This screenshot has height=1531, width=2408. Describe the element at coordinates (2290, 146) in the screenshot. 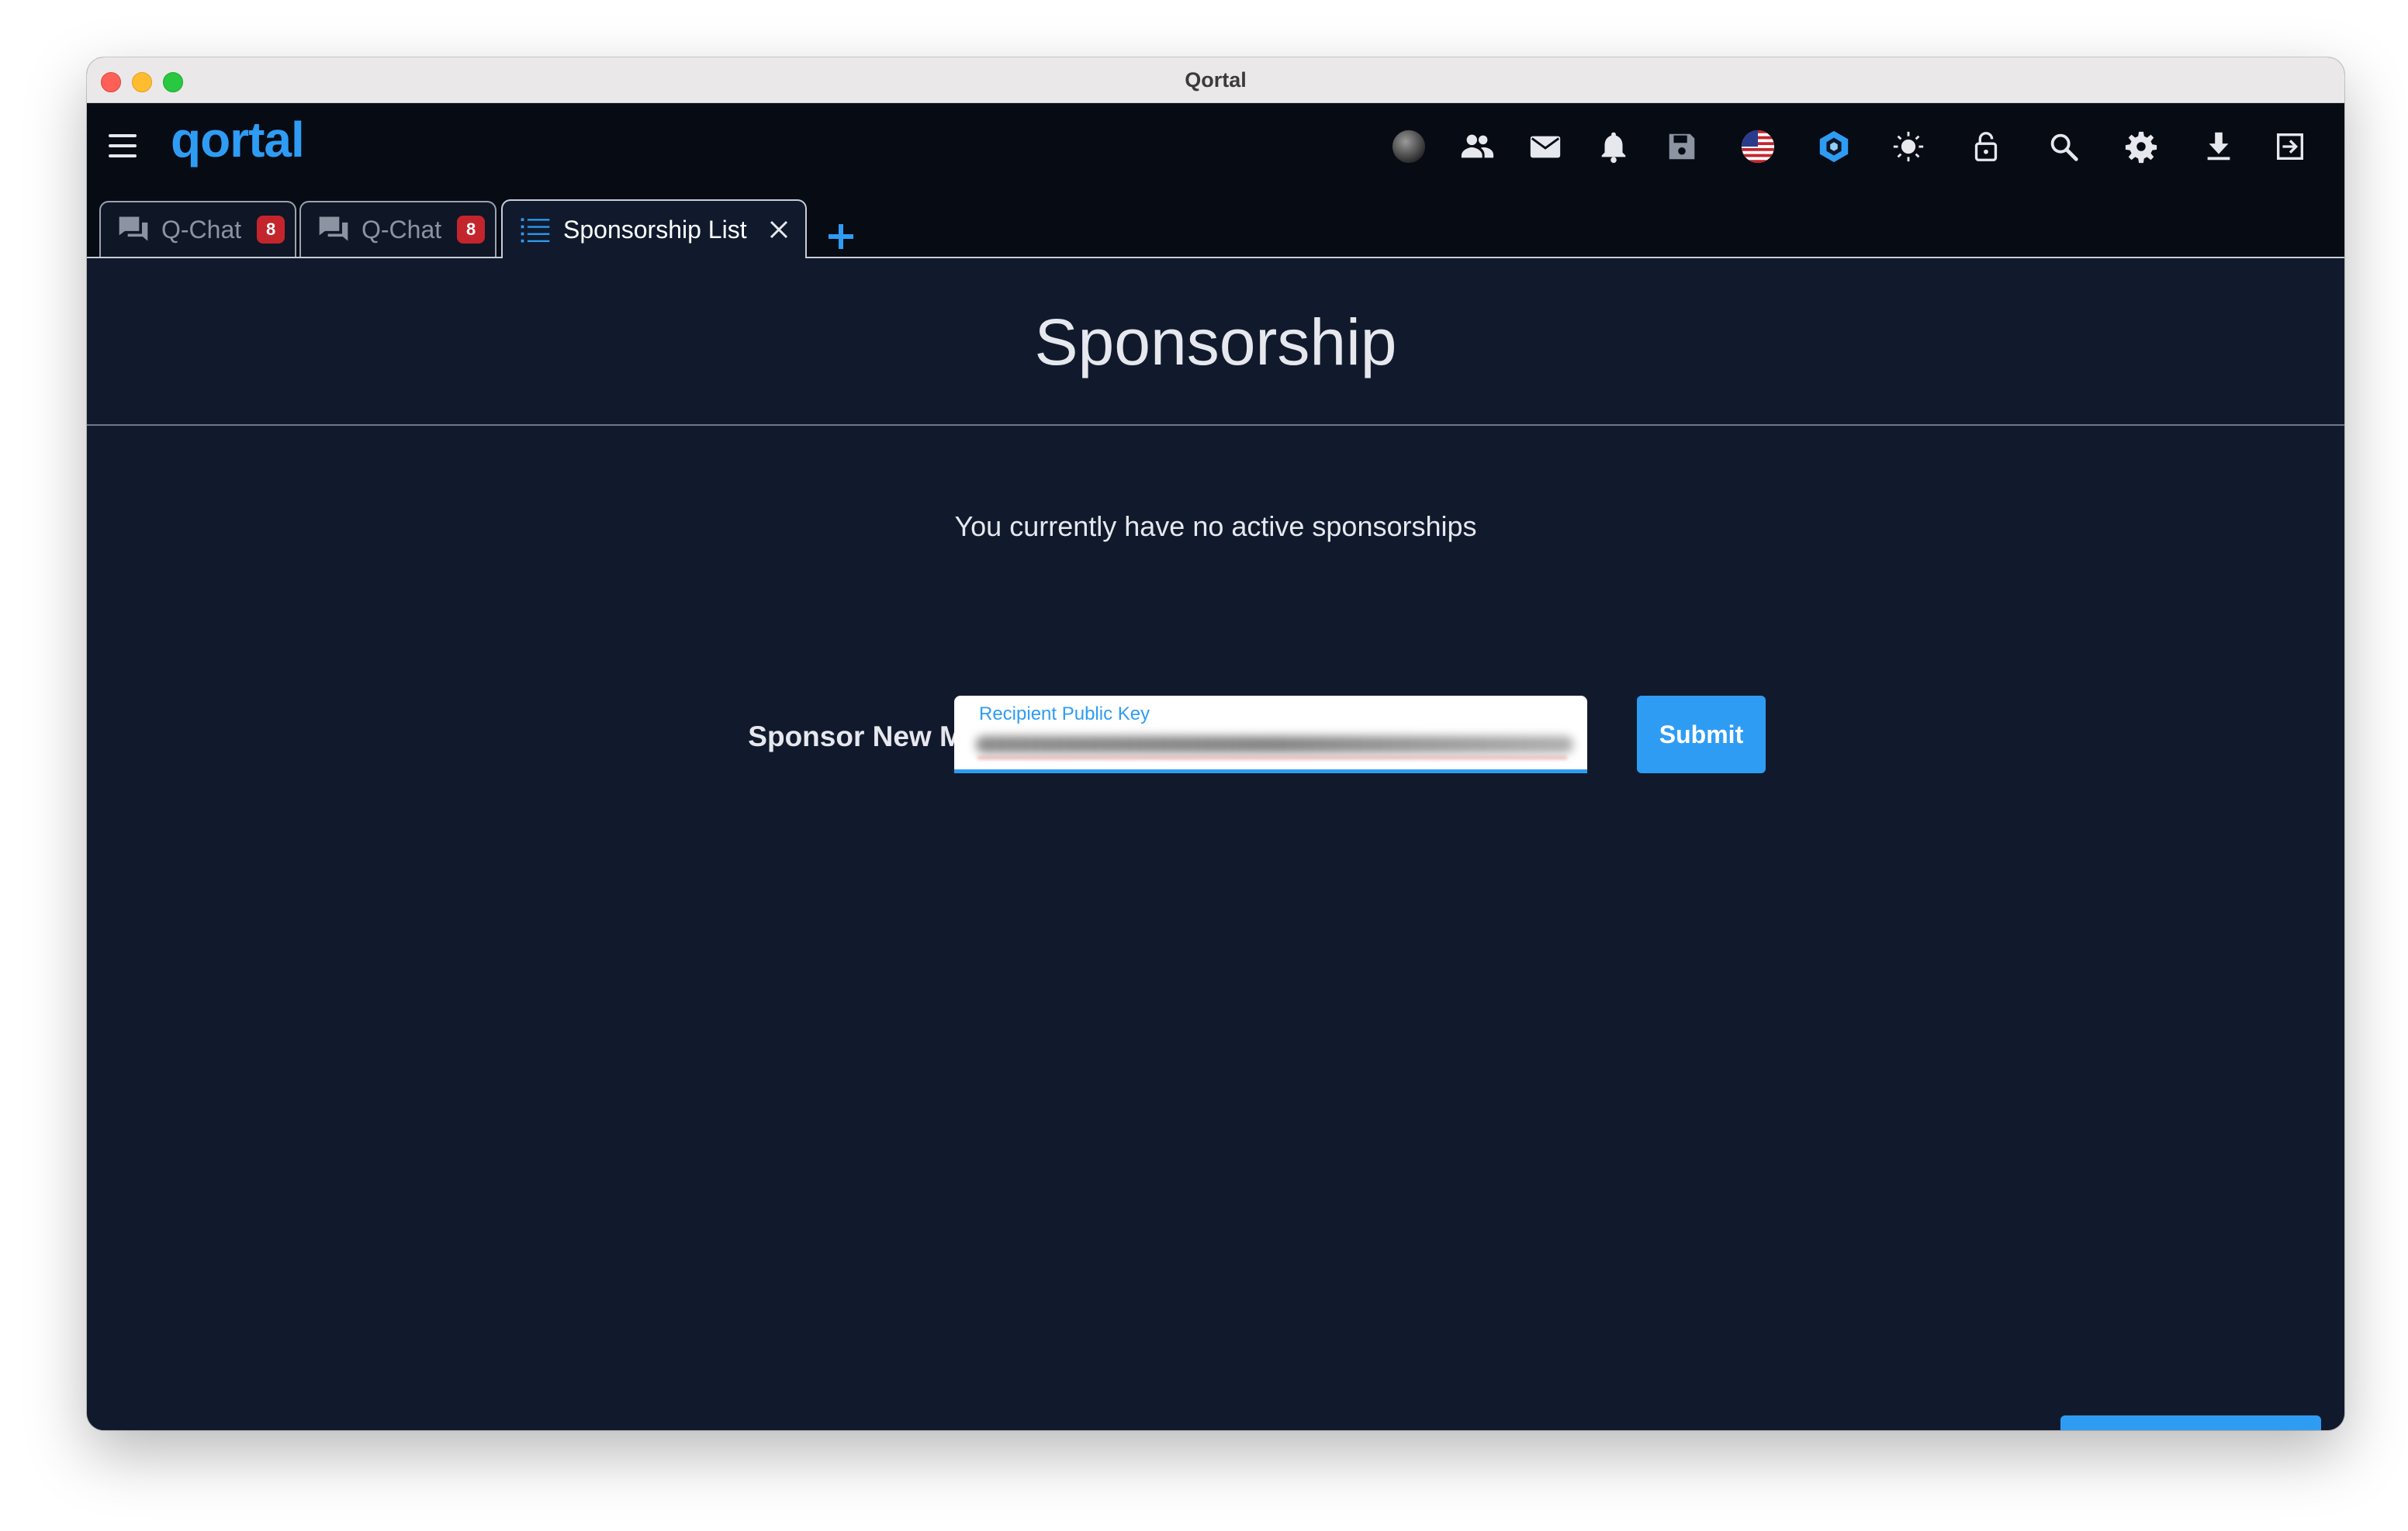

I see `logout-icon` at that location.